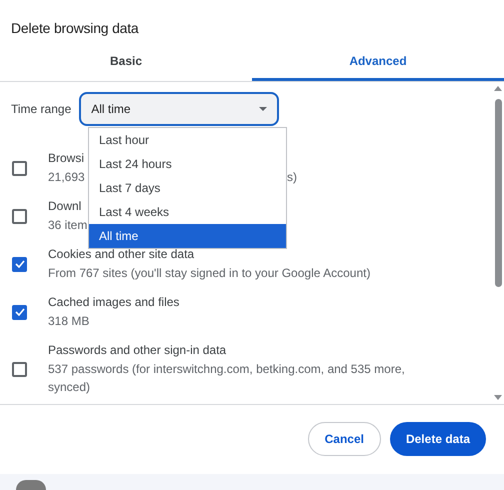 The width and height of the screenshot is (504, 490). What do you see at coordinates (69, 321) in the screenshot?
I see `item-description: 318 MB` at bounding box center [69, 321].